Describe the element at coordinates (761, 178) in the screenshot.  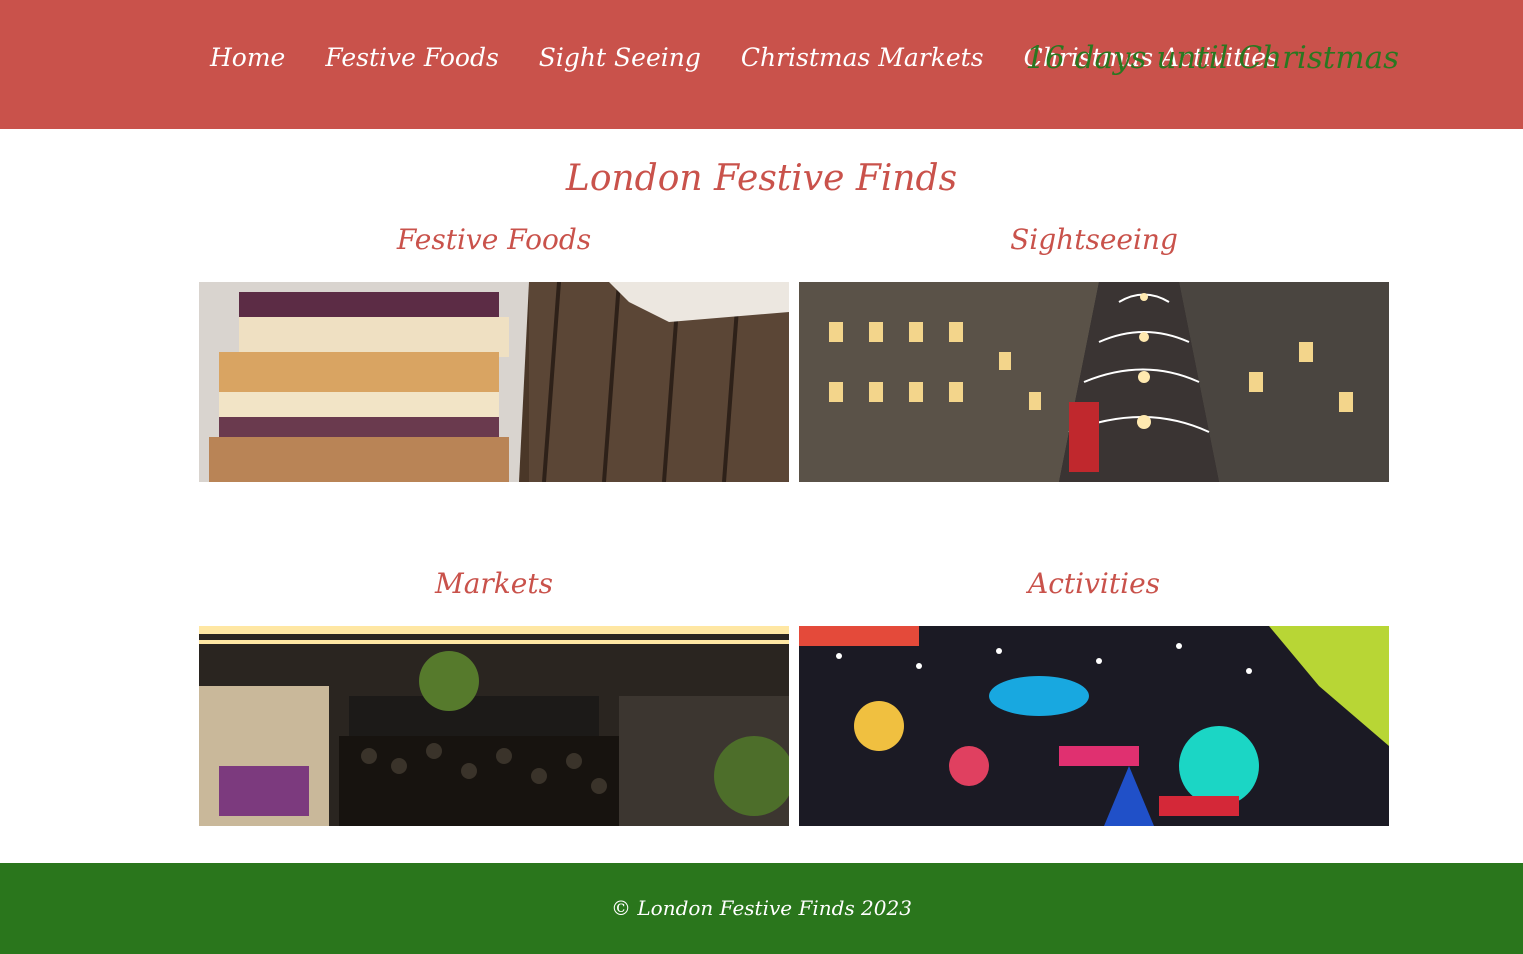
I see `page-title: London Festive Finds` at that location.